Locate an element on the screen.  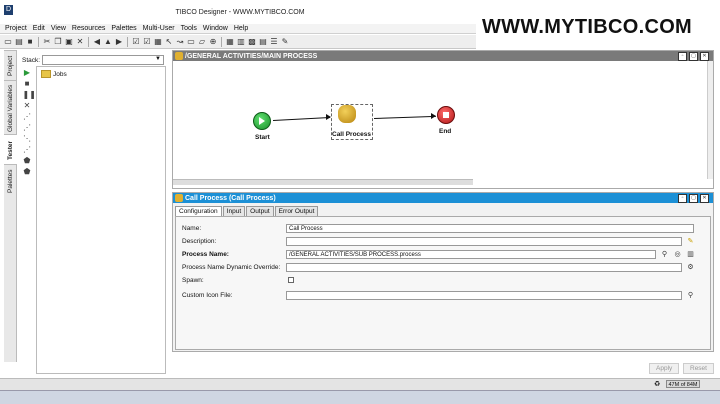
open-icon: ▤ is located at coordinates (19, 42).